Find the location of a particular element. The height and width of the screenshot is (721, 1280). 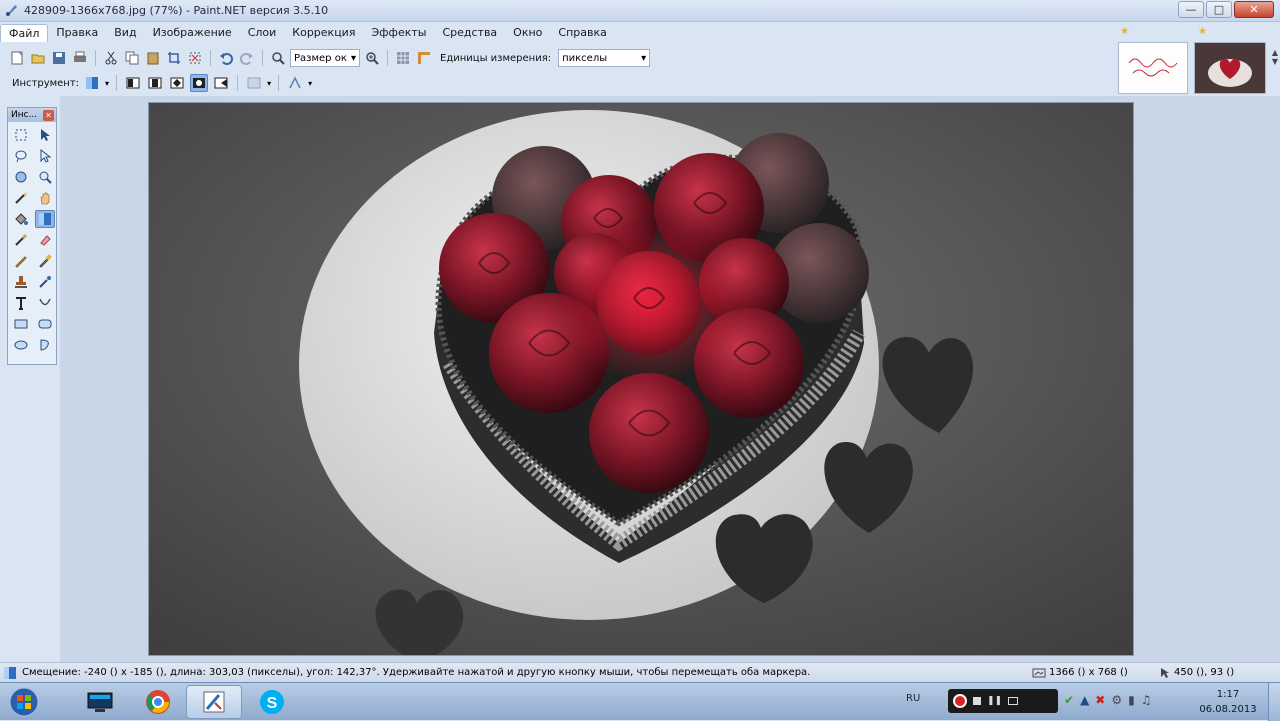

thumbnails-scroll: ▲ ▼ is located at coordinates (1275, 57).